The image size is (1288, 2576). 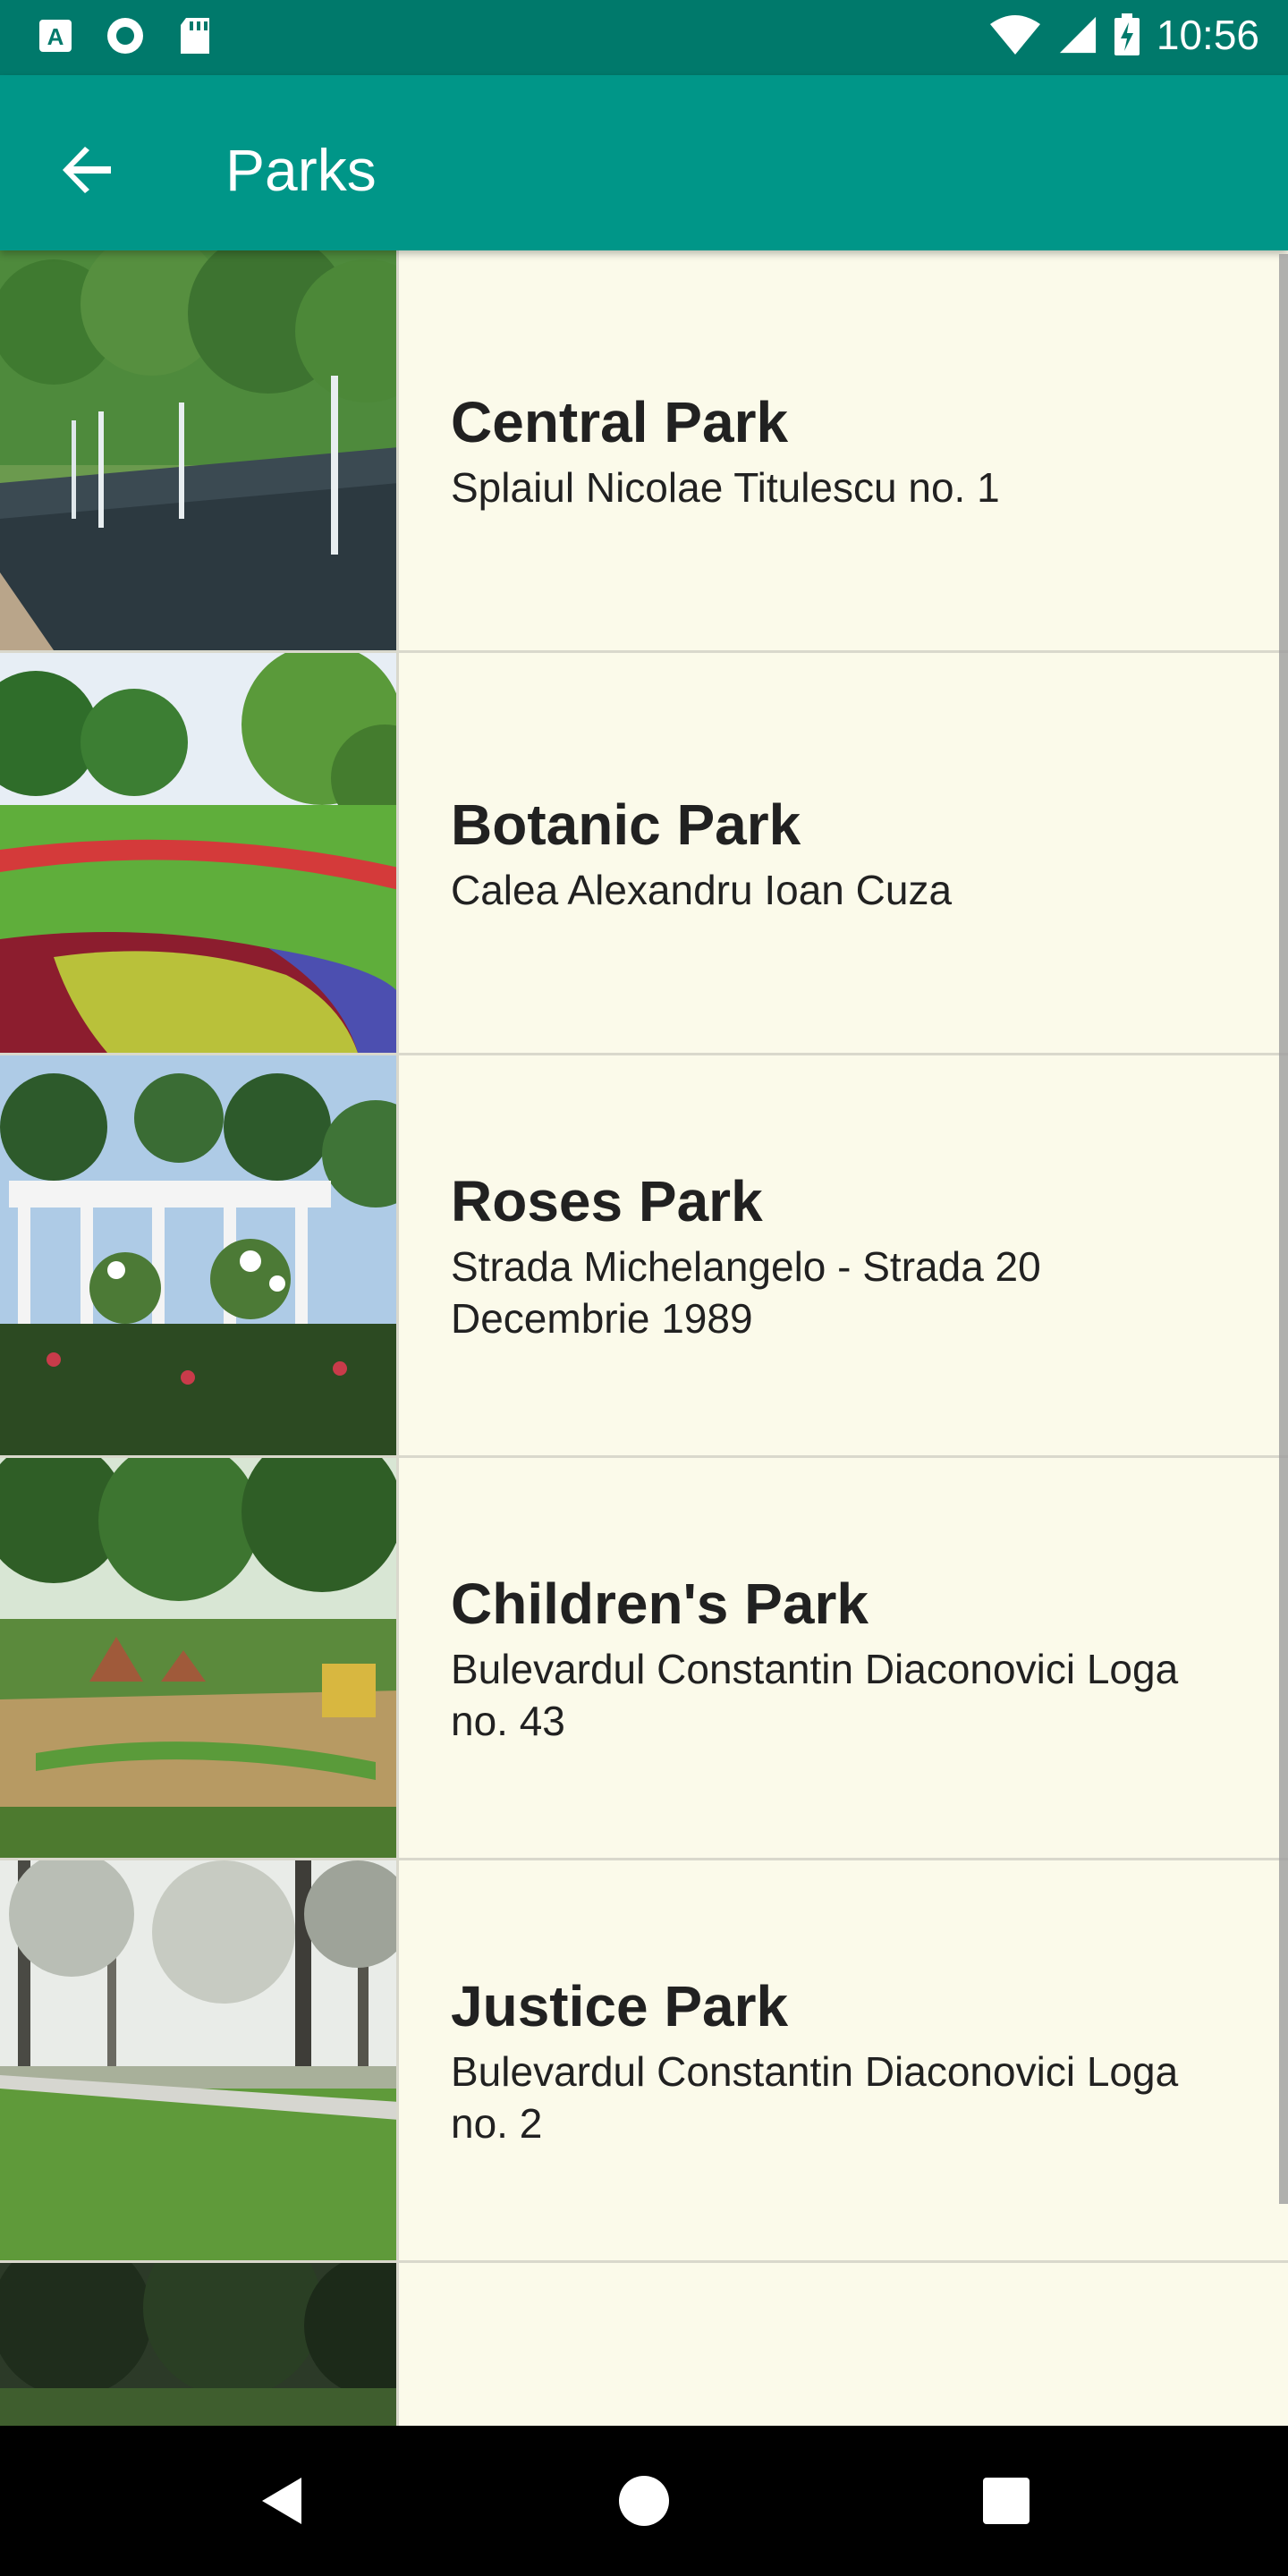 I want to click on list-item-park, so click(x=644, y=2344).